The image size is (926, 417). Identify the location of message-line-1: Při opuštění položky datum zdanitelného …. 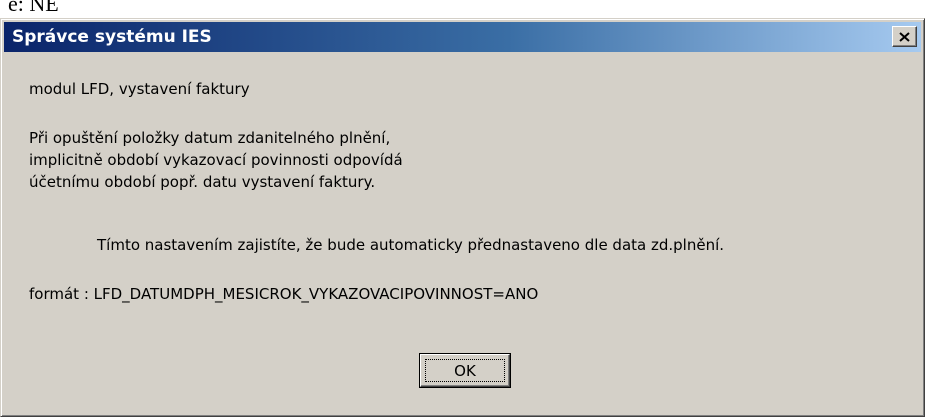
(210, 138).